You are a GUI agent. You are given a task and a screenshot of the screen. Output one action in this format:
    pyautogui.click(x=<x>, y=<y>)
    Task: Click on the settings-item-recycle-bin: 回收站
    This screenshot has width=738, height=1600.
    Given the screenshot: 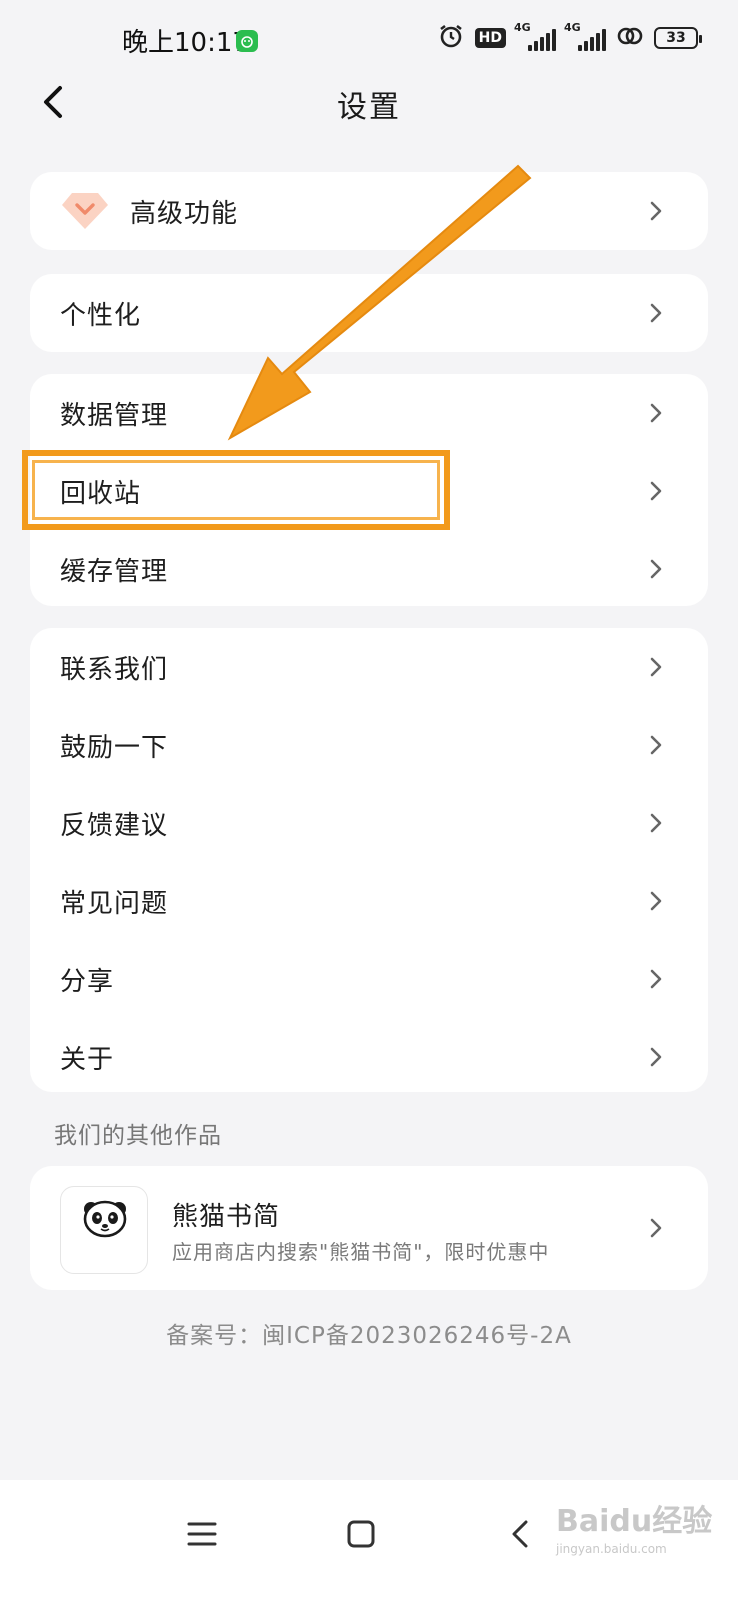 What is the action you would take?
    pyautogui.click(x=369, y=491)
    